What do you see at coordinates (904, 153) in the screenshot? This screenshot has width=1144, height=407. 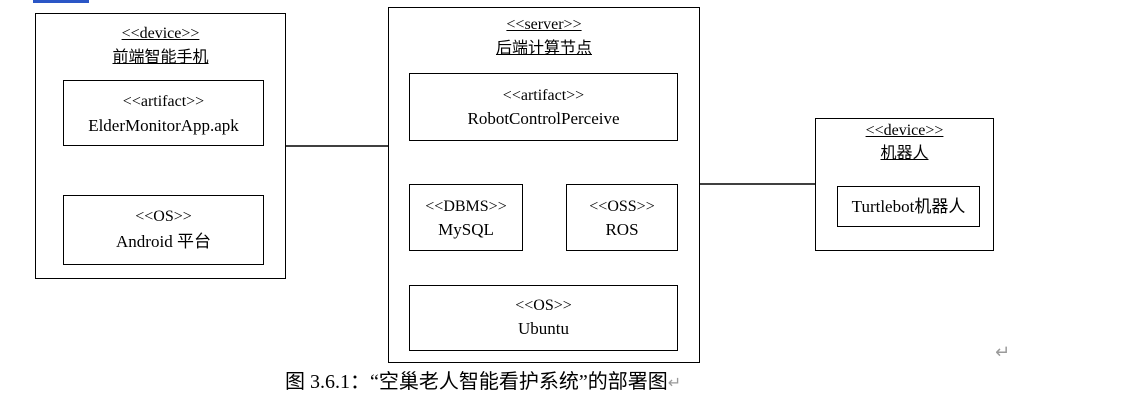 I see `robot-node-name: 机器人` at bounding box center [904, 153].